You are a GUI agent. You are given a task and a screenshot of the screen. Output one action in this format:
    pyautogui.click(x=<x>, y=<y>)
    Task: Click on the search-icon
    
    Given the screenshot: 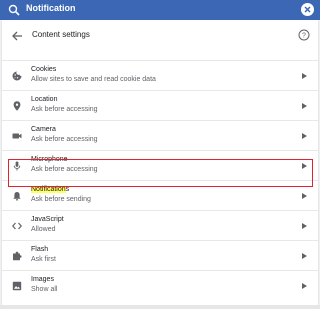 What is the action you would take?
    pyautogui.click(x=14, y=10)
    